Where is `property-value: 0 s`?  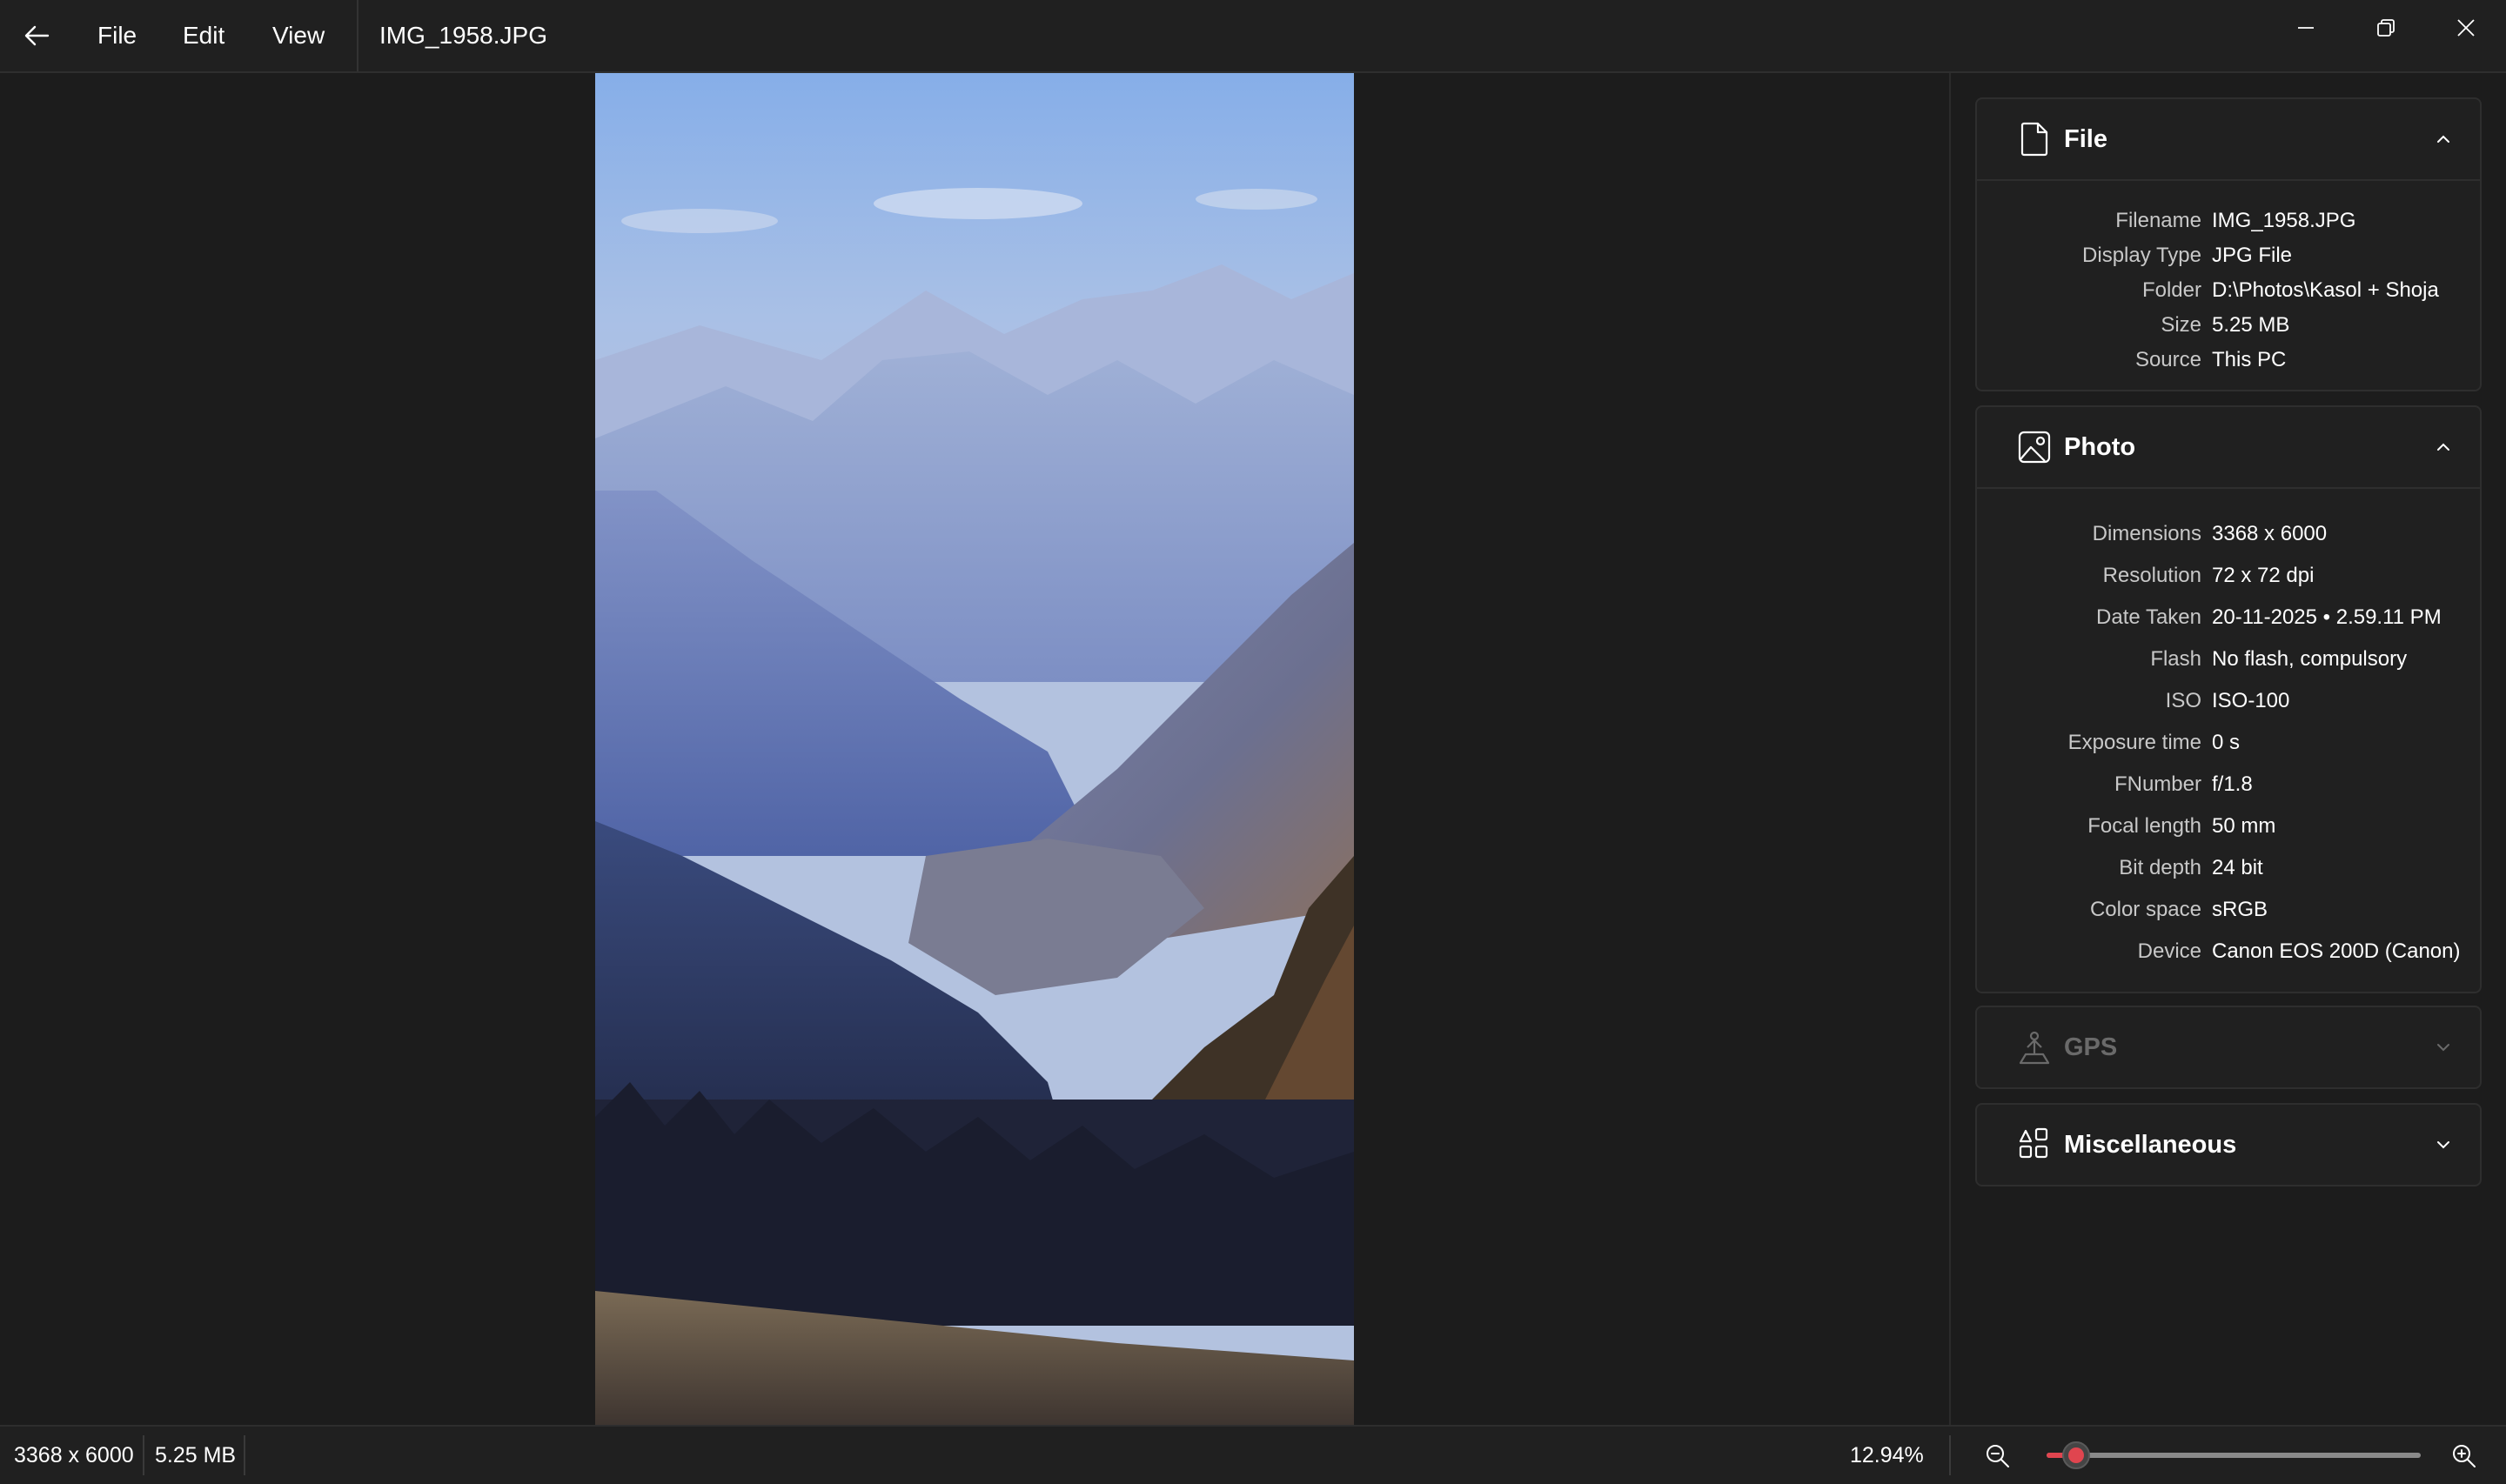 property-value: 0 s is located at coordinates (2226, 742).